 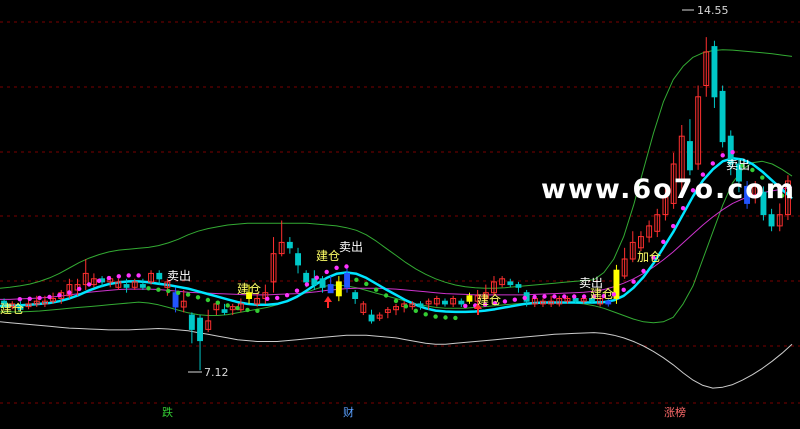 I want to click on watermark: www.6o7o.com, so click(x=668, y=189).